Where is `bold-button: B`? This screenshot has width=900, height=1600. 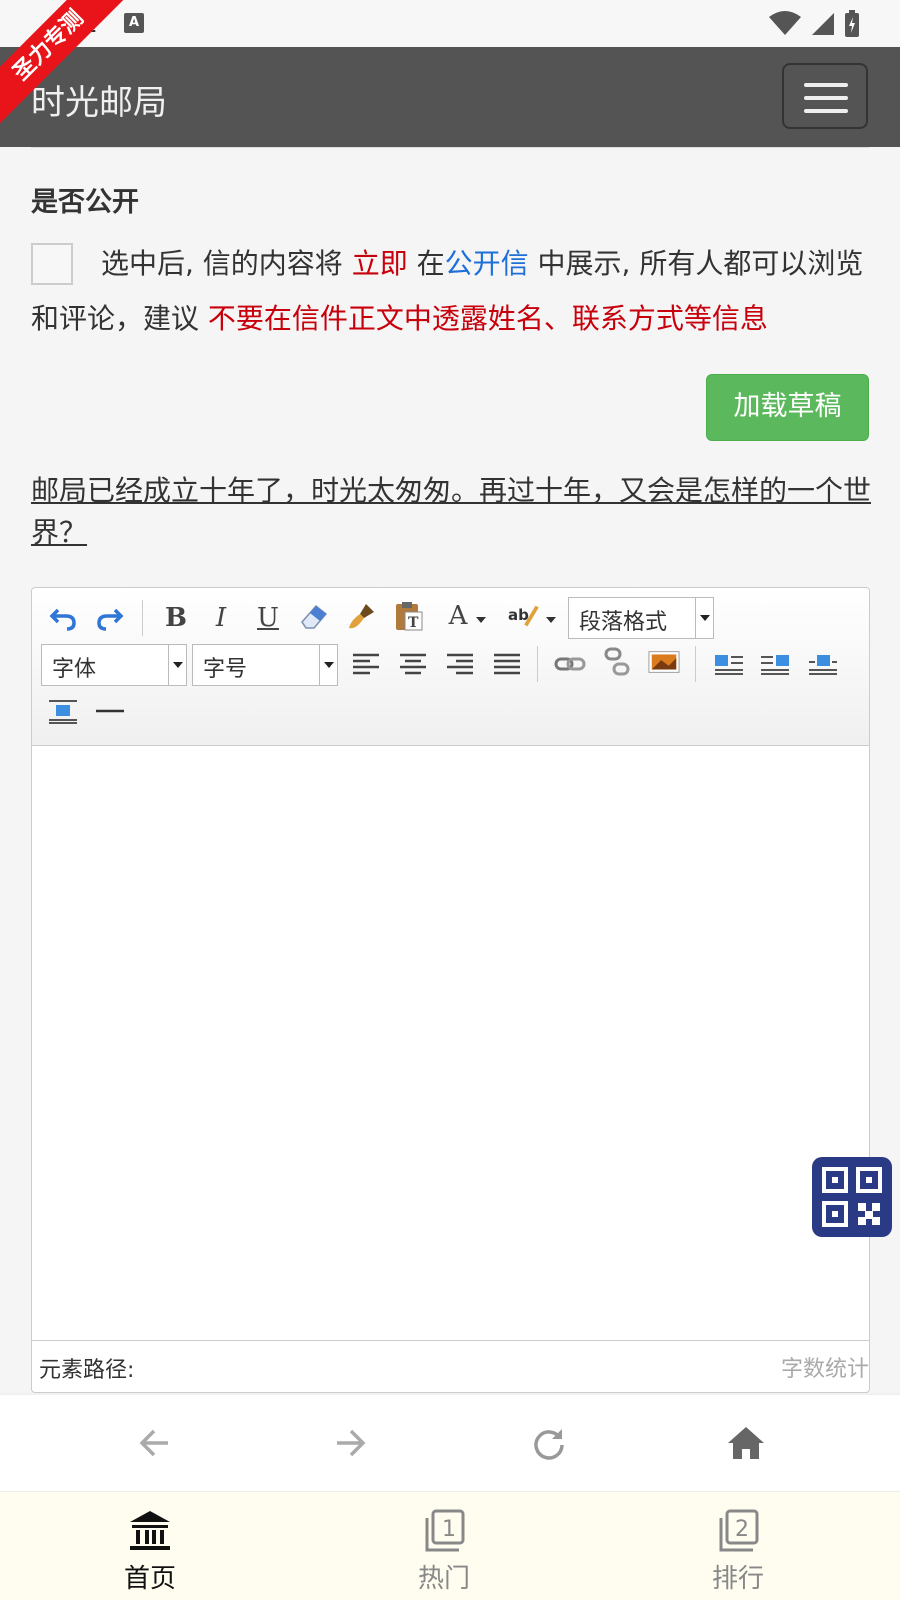 bold-button: B is located at coordinates (176, 618).